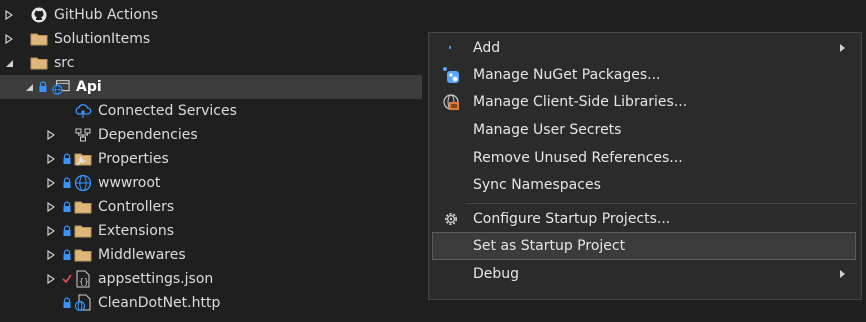  What do you see at coordinates (67, 279) in the screenshot?
I see `modified-check-icon` at bounding box center [67, 279].